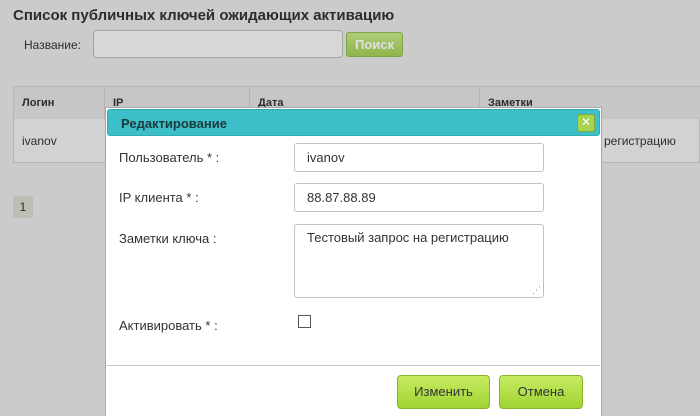 This screenshot has width=700, height=416. Describe the element at coordinates (443, 392) in the screenshot. I see `save-button: Изменить` at that location.